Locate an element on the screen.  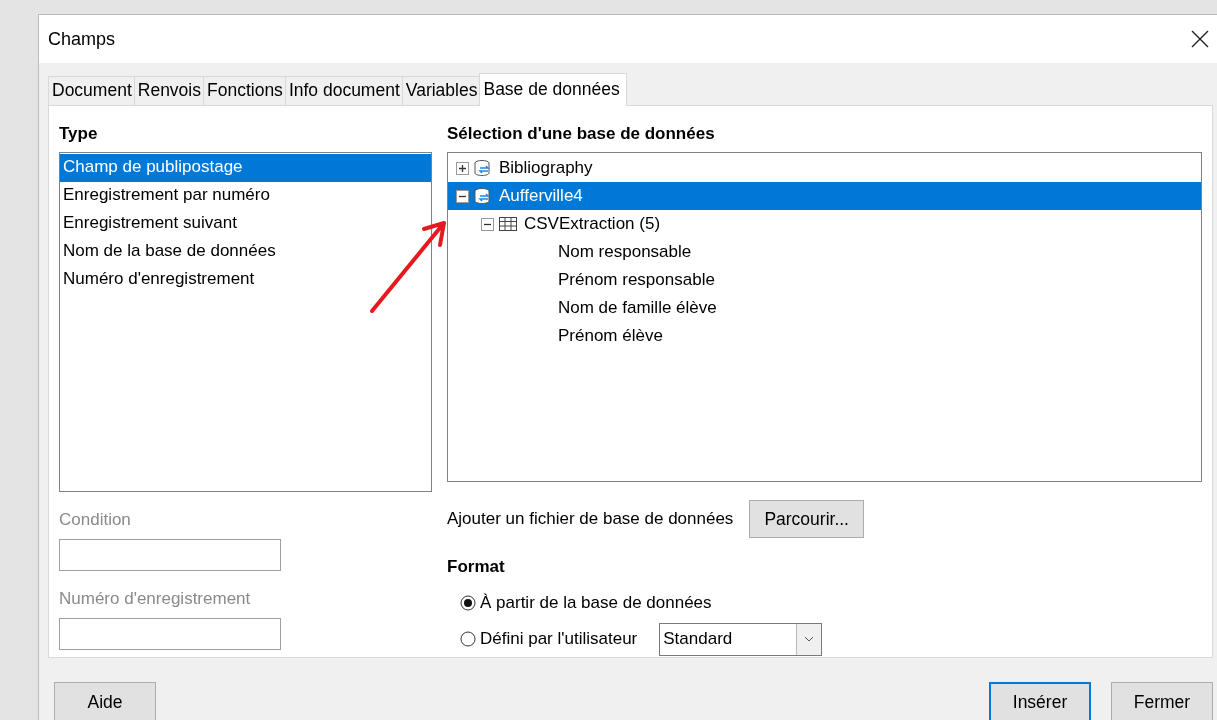
add-file-label: Ajouter un fichier de base de données is located at coordinates (590, 519).